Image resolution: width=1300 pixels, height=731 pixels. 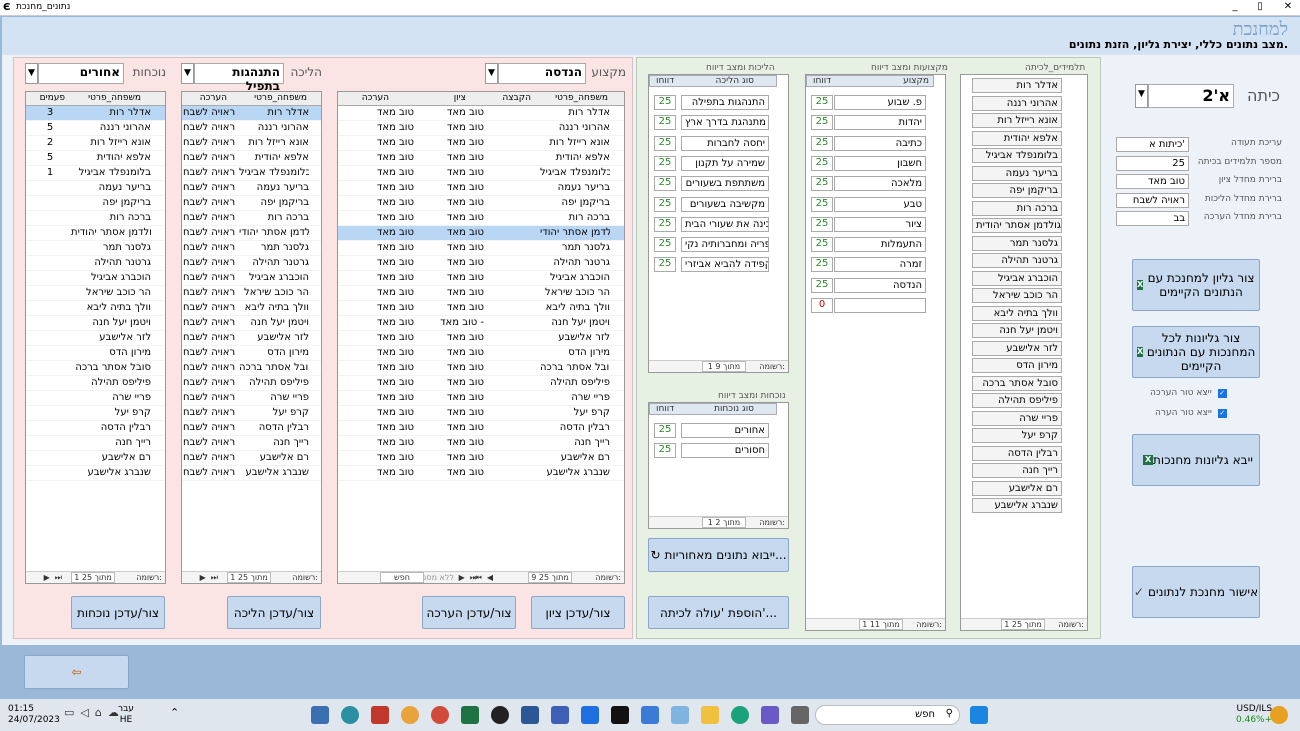 I want to click on table-row: בריער נעמה טוב מאד טוב מאד, so click(x=481, y=188).